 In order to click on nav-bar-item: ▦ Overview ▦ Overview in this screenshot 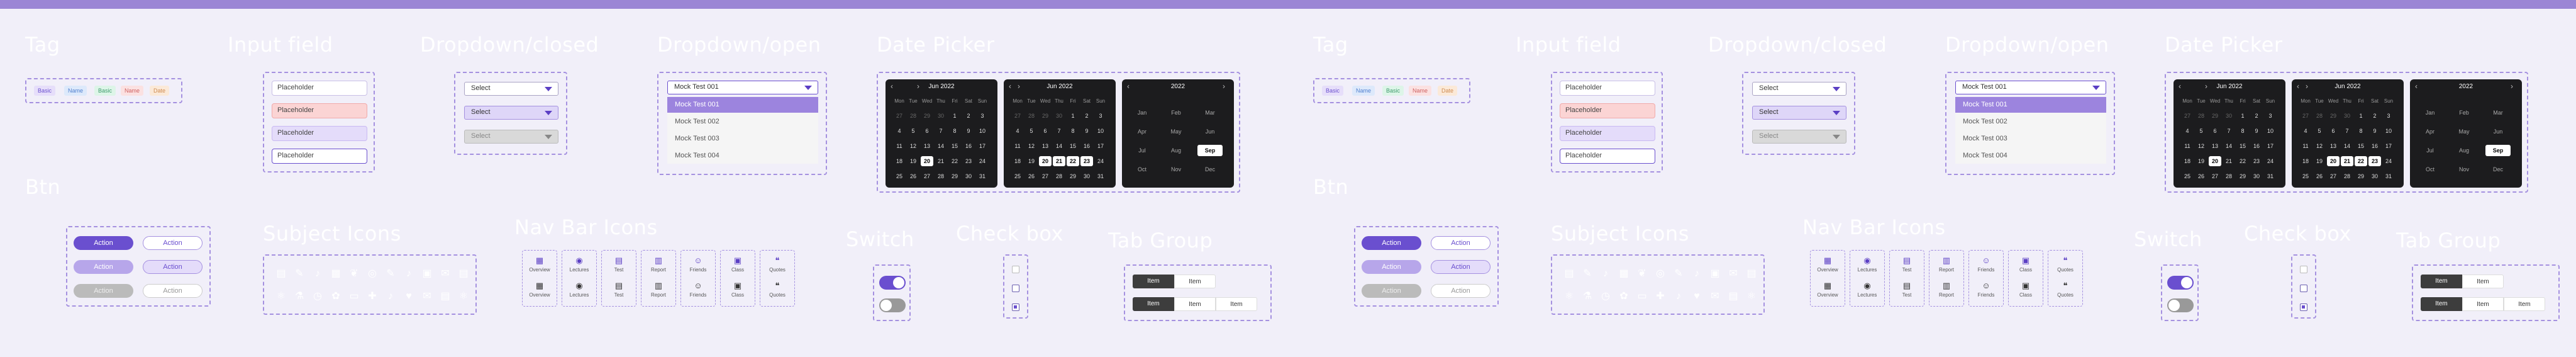, I will do `click(539, 278)`.